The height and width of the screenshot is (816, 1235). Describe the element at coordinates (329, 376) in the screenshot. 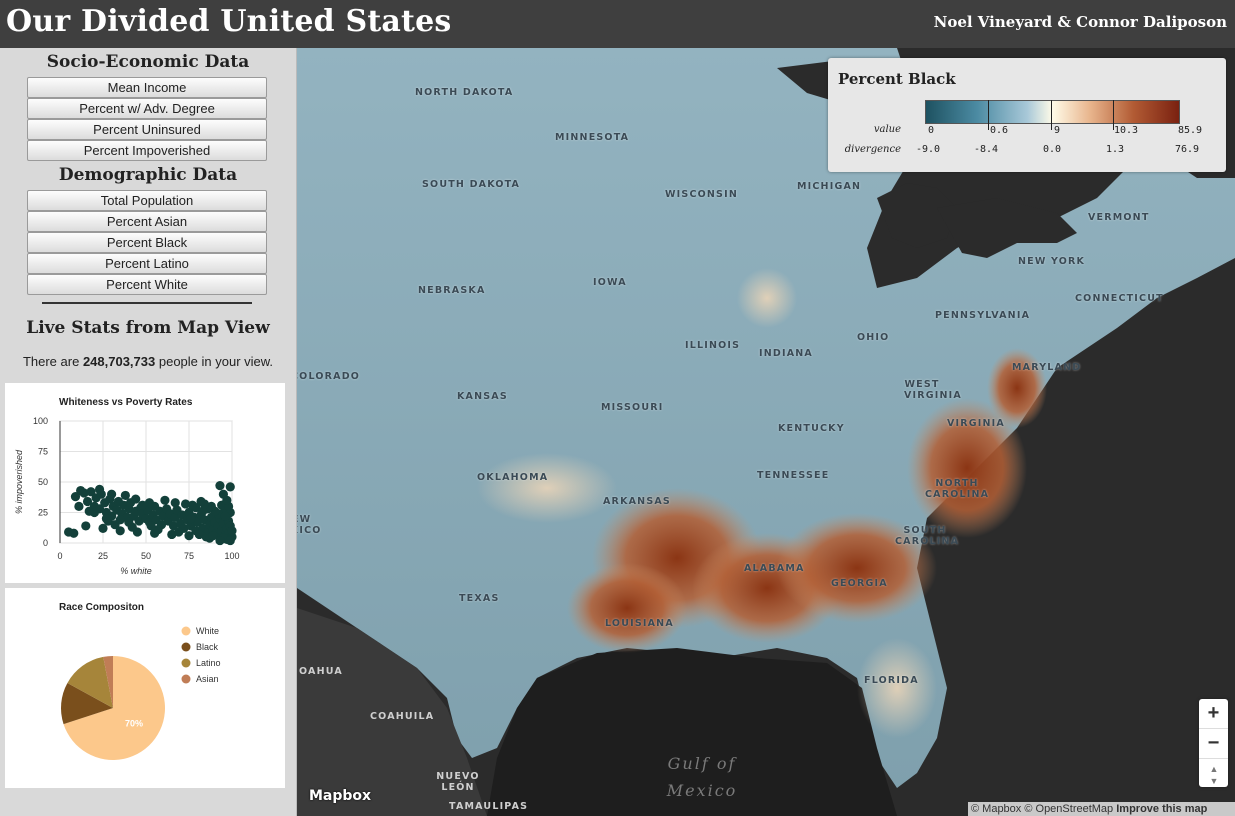

I see `label-colorado: COLORADO` at that location.